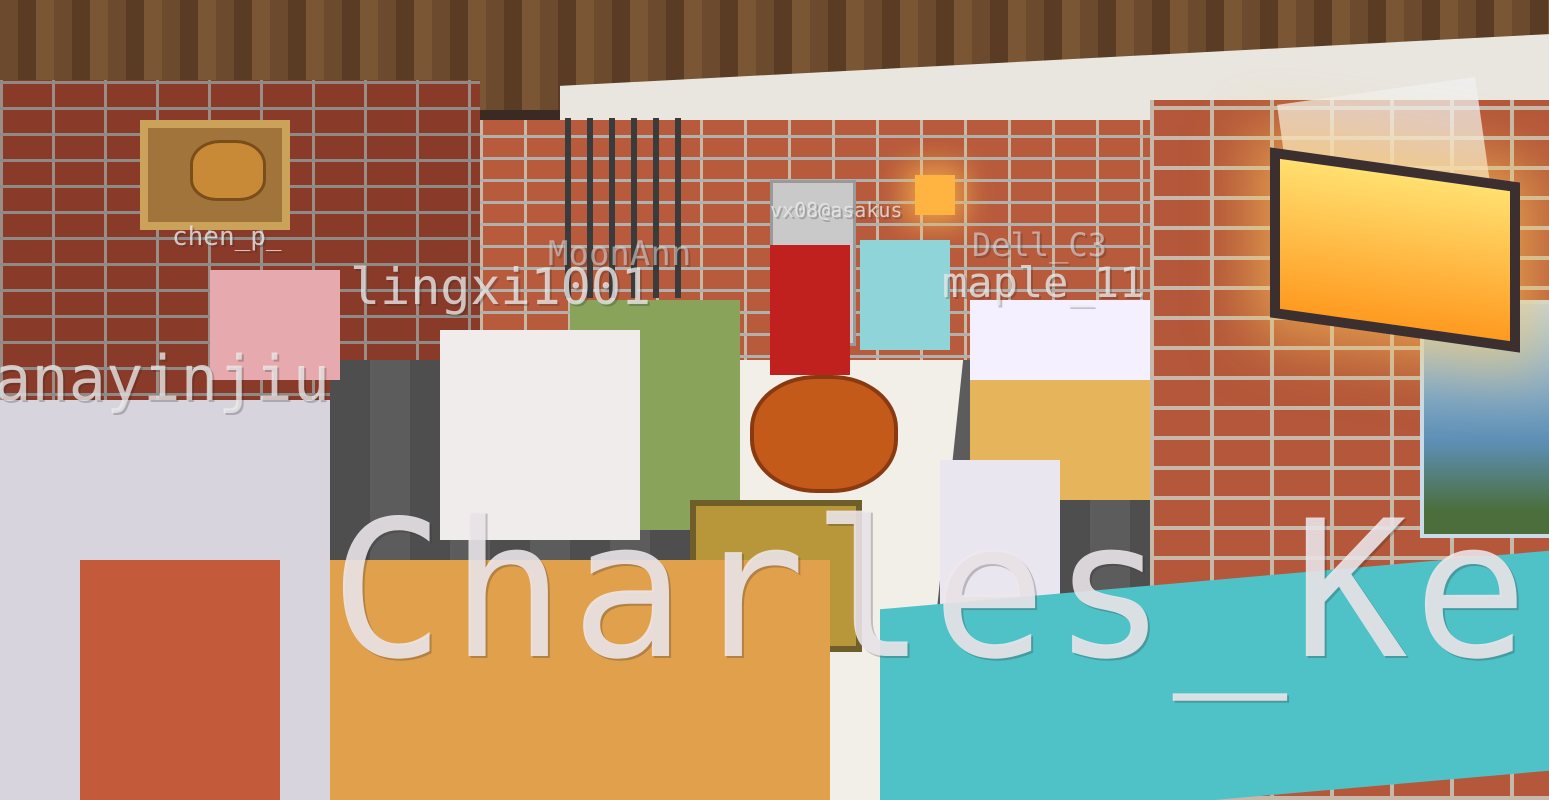 Image resolution: width=1549 pixels, height=800 pixels. What do you see at coordinates (180, 680) in the screenshot?
I see `player-model-fox` at bounding box center [180, 680].